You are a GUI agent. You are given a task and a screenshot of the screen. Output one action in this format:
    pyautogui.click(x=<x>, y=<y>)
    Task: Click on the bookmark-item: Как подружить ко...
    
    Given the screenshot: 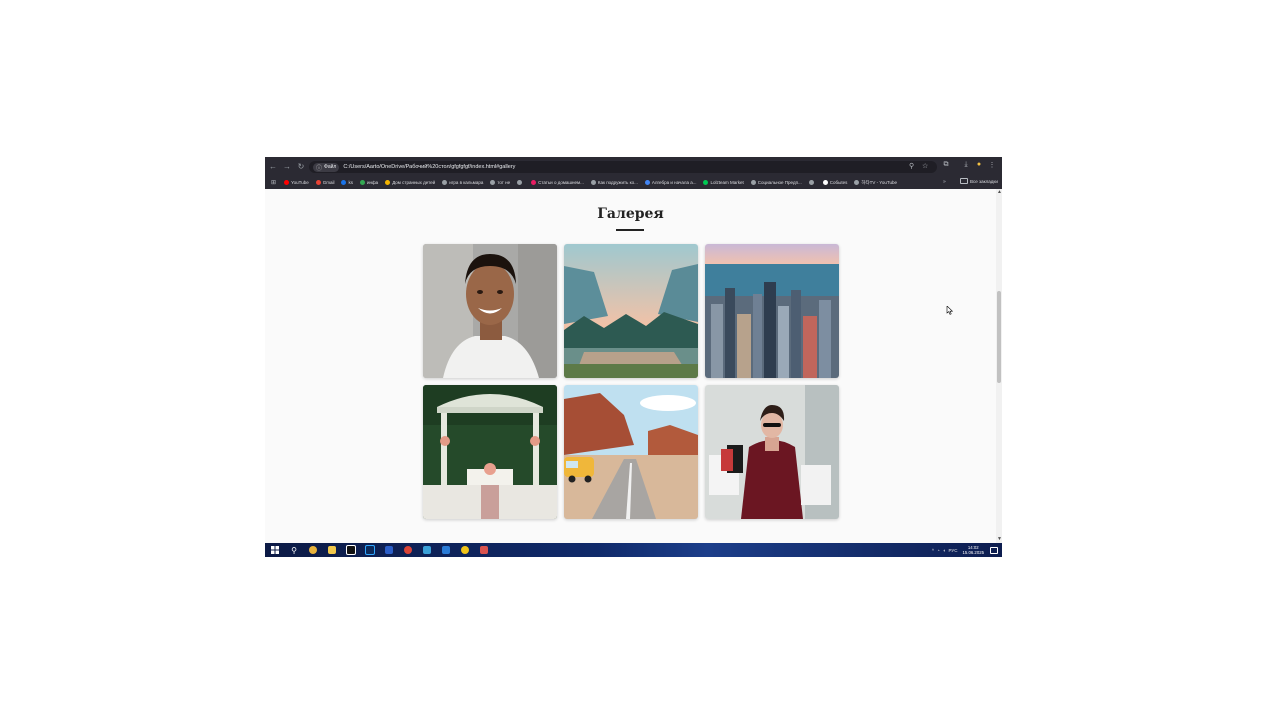 What is the action you would take?
    pyautogui.click(x=614, y=182)
    